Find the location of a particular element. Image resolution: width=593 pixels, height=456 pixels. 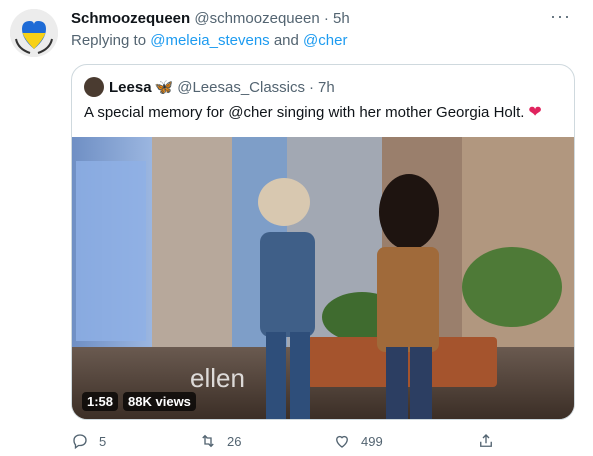

action-bar: 5 26 499 is located at coordinates (286, 443).